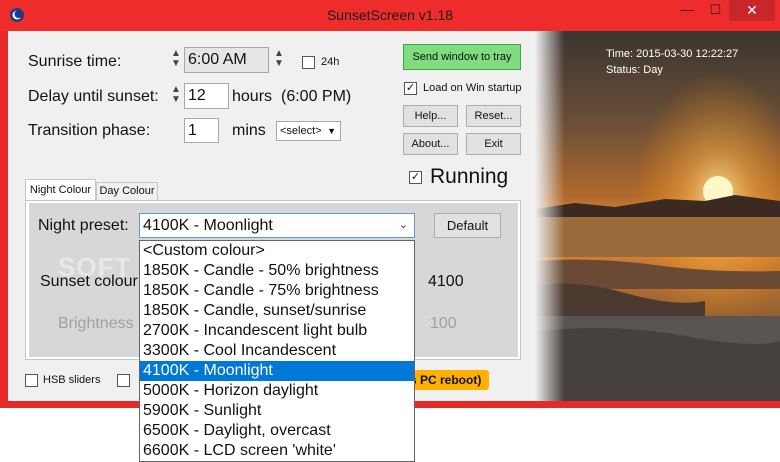 This screenshot has height=462, width=780. Describe the element at coordinates (331, 131) in the screenshot. I see `chevron-down-icon: ▼` at that location.